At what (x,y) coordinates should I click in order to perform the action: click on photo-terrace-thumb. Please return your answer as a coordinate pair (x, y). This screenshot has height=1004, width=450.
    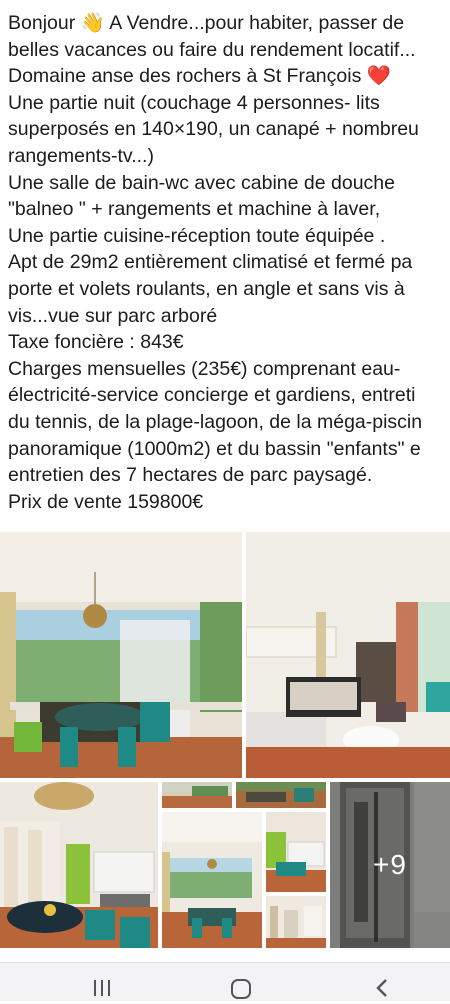
    Looking at the image, I should click on (197, 795).